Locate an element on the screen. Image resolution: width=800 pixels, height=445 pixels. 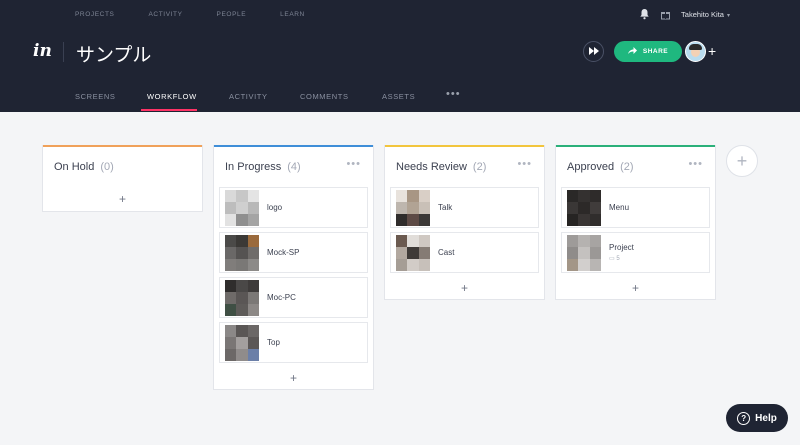
preview-button is located at coordinates (593, 51).